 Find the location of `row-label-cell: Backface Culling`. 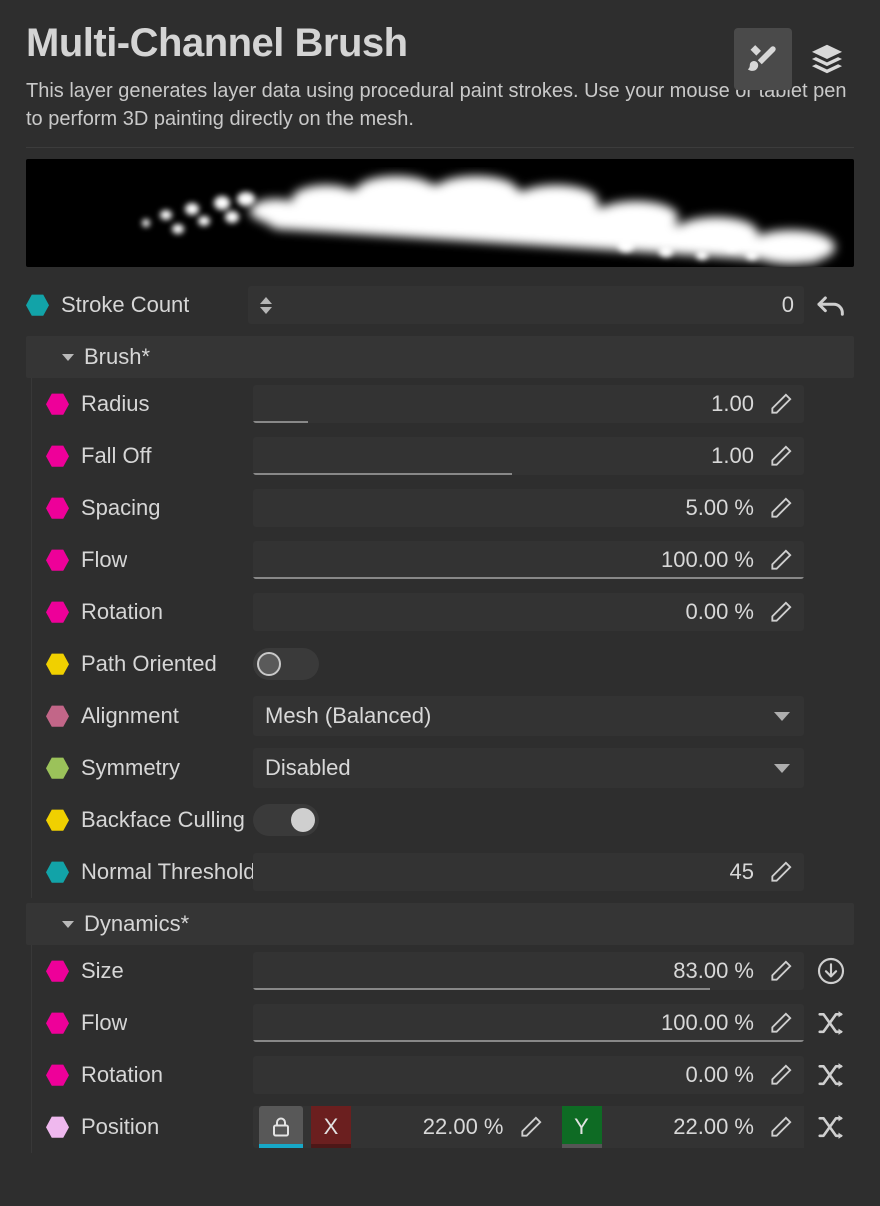

row-label-cell: Backface Culling is located at coordinates (149, 820).